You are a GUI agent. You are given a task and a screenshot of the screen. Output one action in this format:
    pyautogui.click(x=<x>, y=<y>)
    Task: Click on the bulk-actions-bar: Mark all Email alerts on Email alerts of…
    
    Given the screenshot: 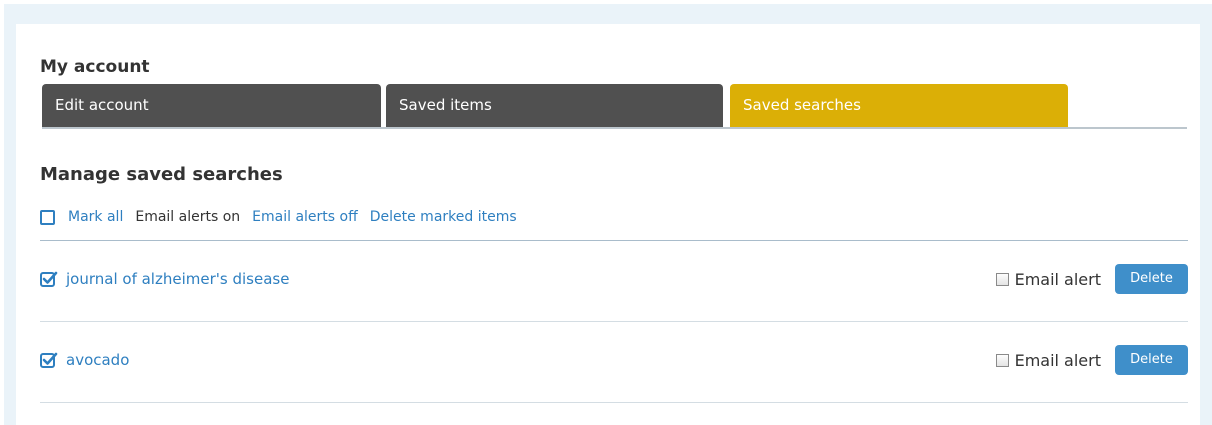 What is the action you would take?
    pyautogui.click(x=278, y=217)
    